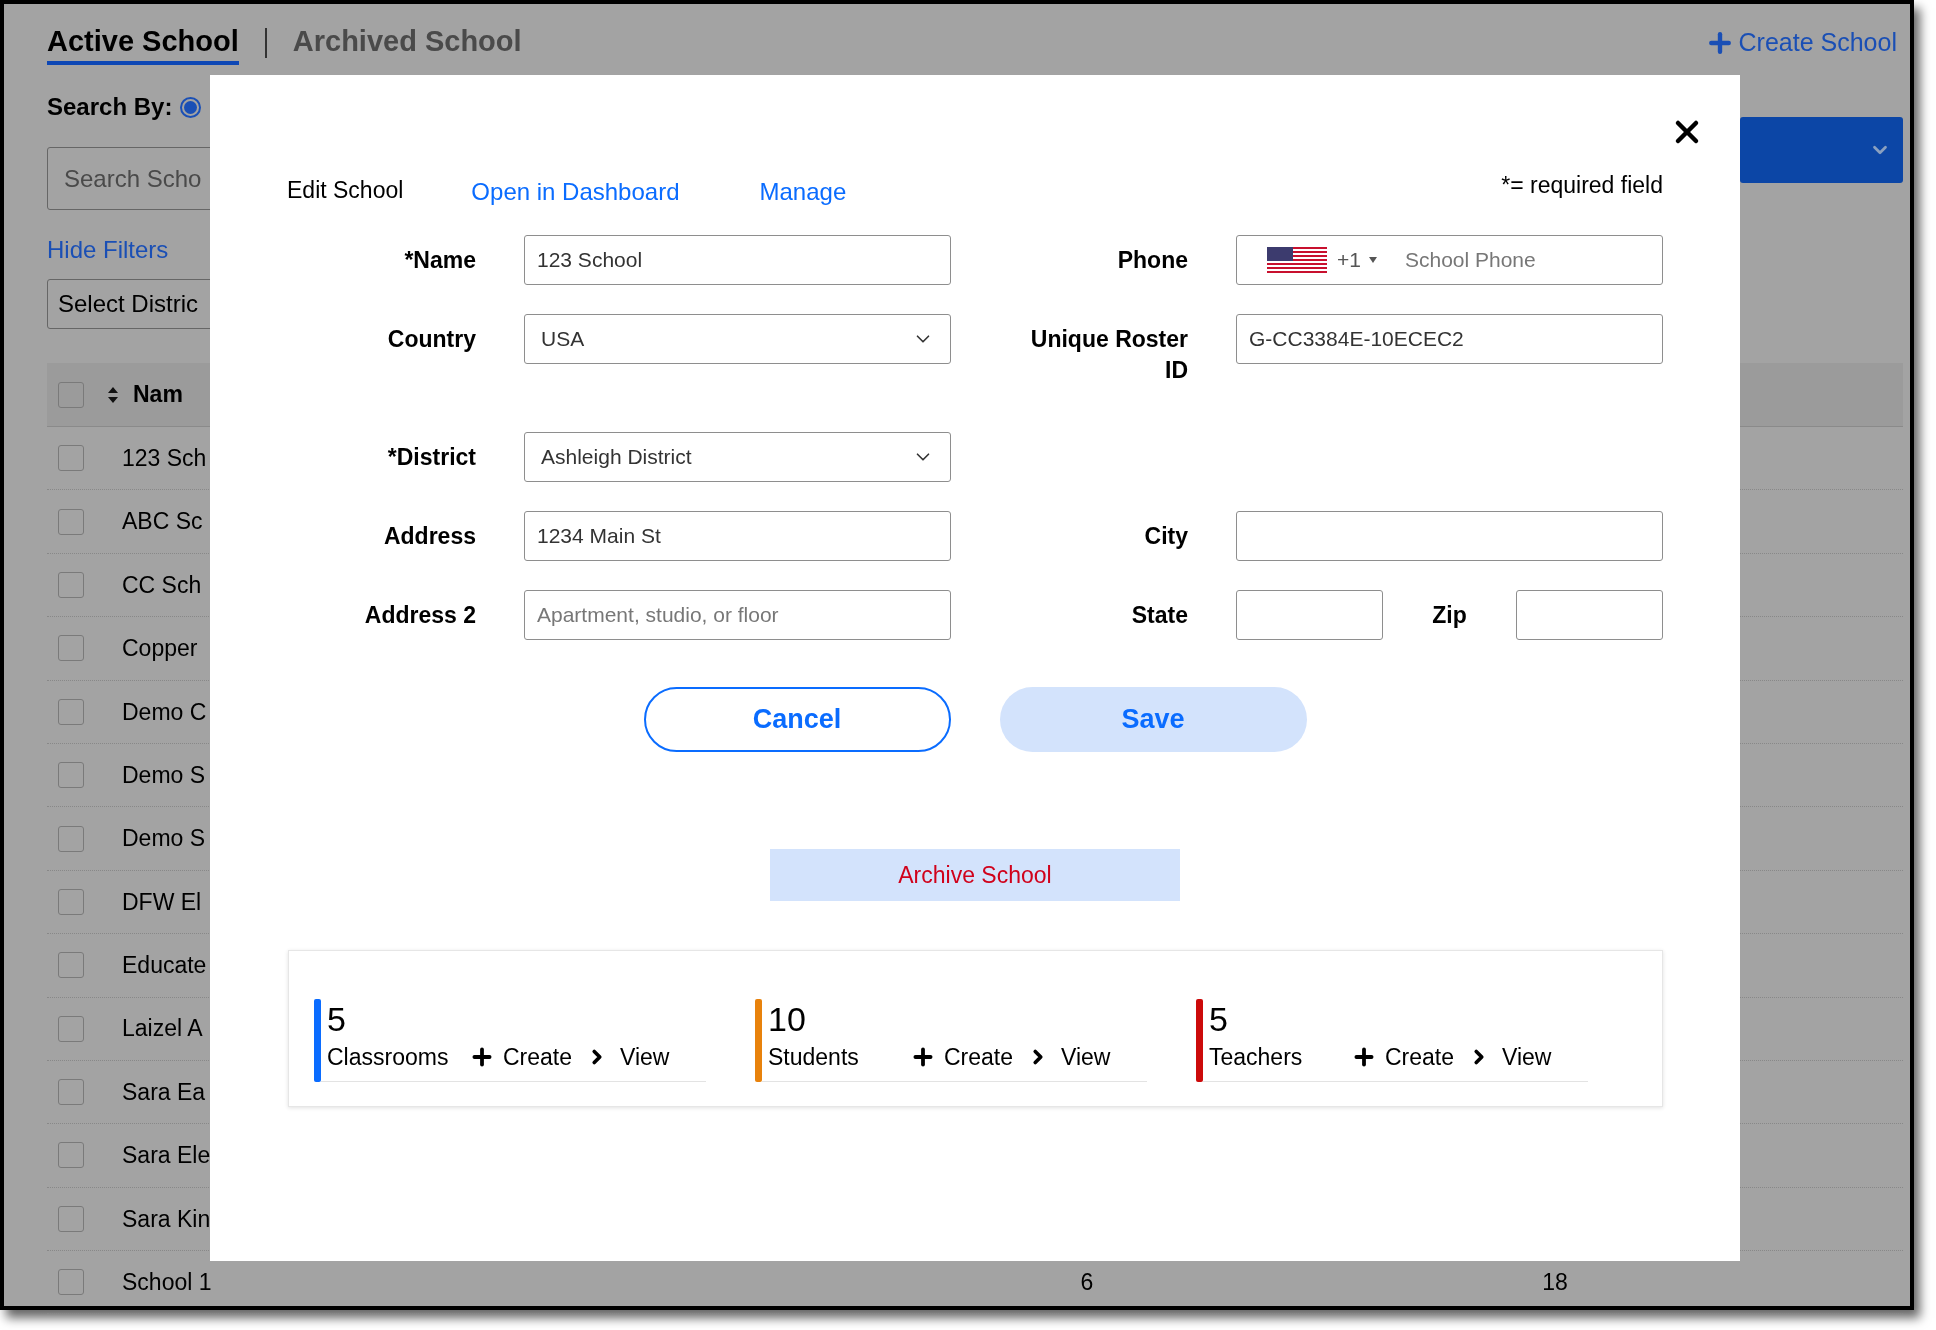 The image size is (1936, 1330). Describe the element at coordinates (737, 536) in the screenshot. I see `text-field: 1234 Main St` at that location.